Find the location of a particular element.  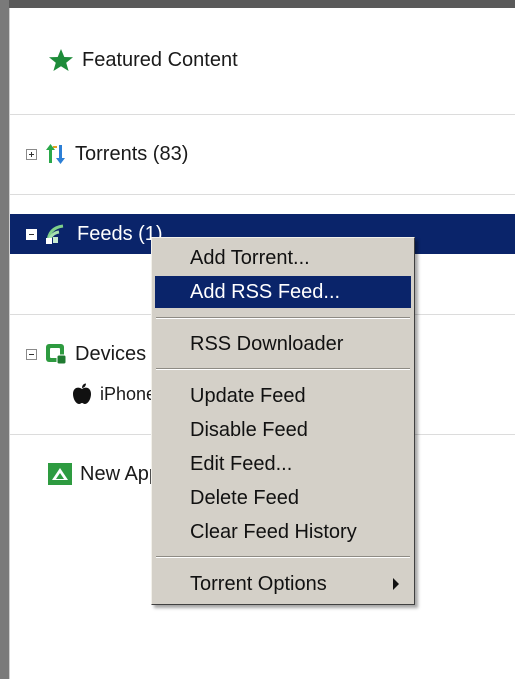

menu-item-delete-feed: Delete Feed is located at coordinates (283, 498).